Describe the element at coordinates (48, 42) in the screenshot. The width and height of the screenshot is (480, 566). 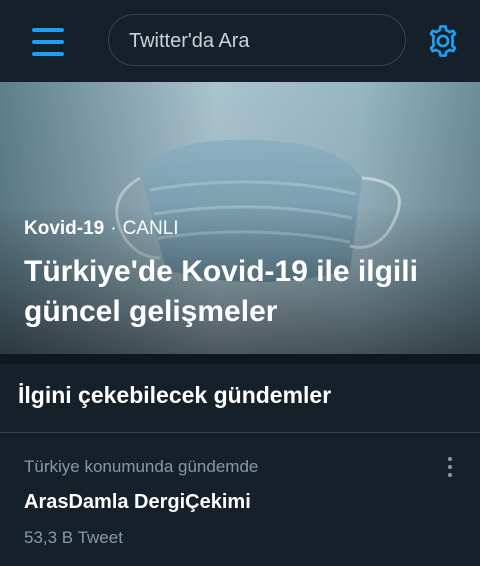
I see `hamburger-menu-icon` at that location.